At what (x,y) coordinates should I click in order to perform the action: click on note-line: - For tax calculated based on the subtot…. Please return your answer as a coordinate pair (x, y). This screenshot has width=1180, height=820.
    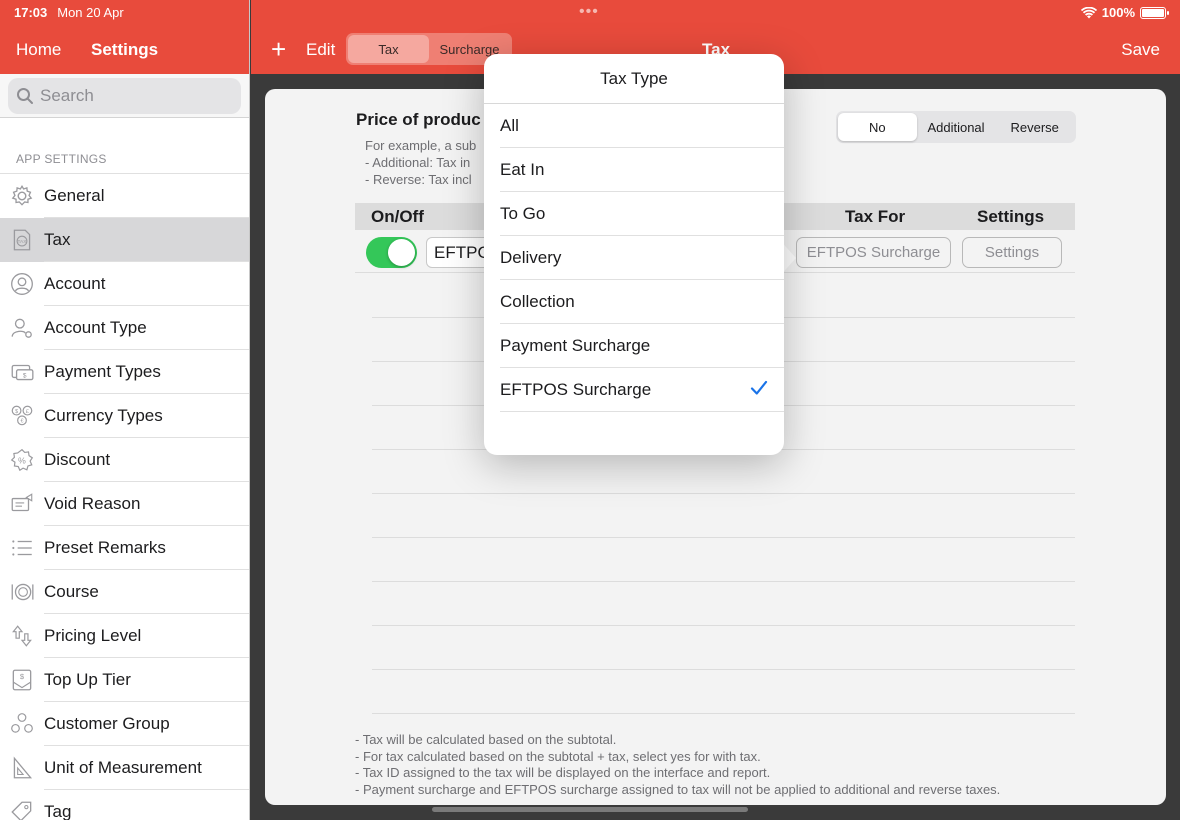
    Looking at the image, I should click on (558, 756).